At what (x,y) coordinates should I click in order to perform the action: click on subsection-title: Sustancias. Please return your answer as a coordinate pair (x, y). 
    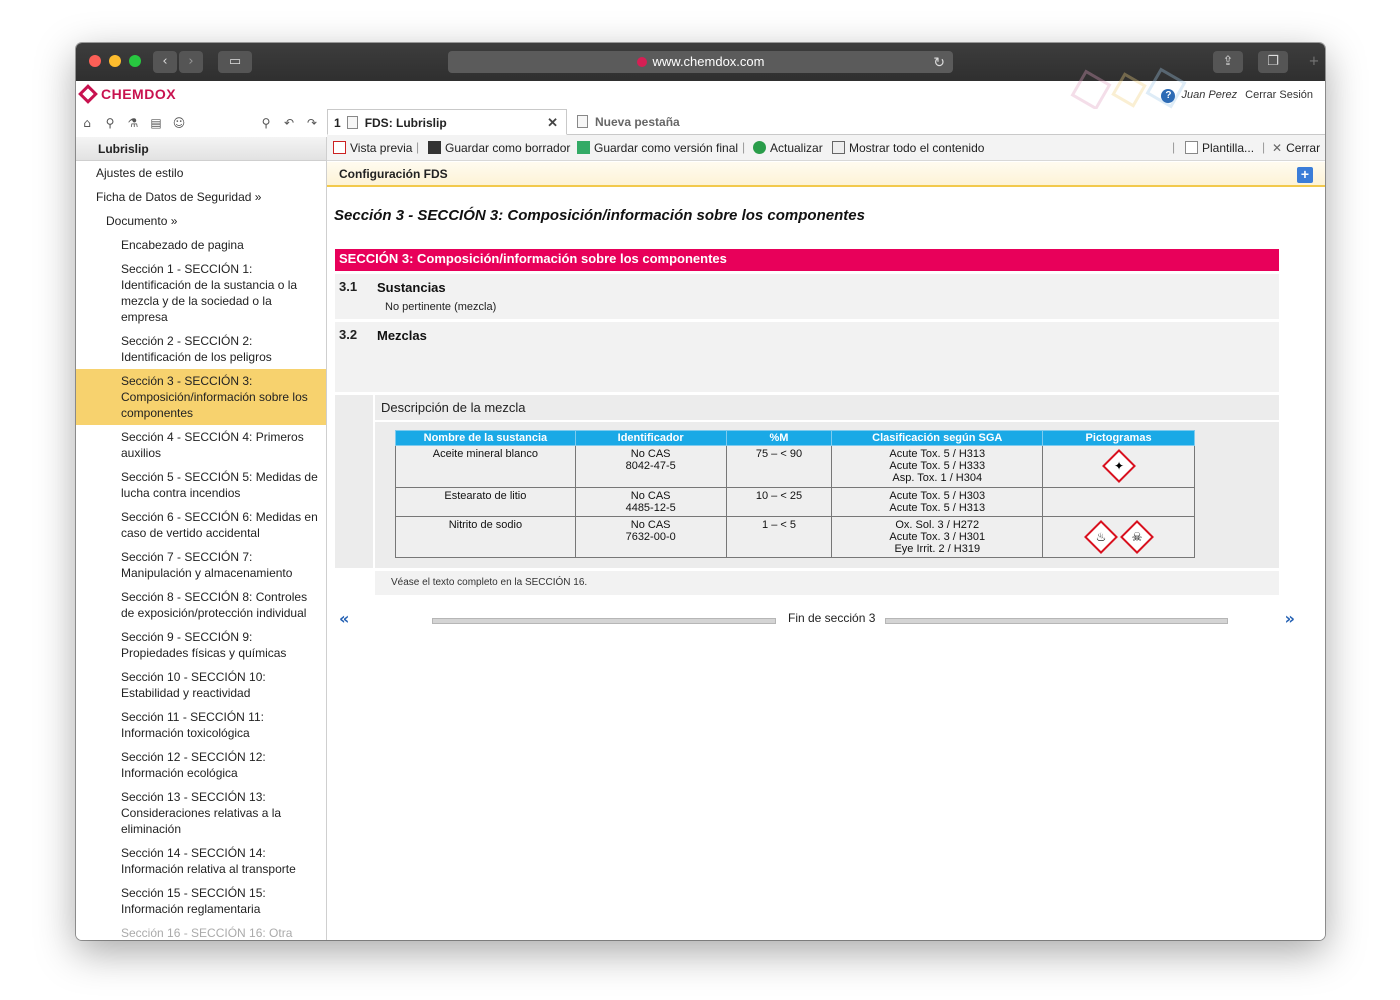
    Looking at the image, I should click on (411, 287).